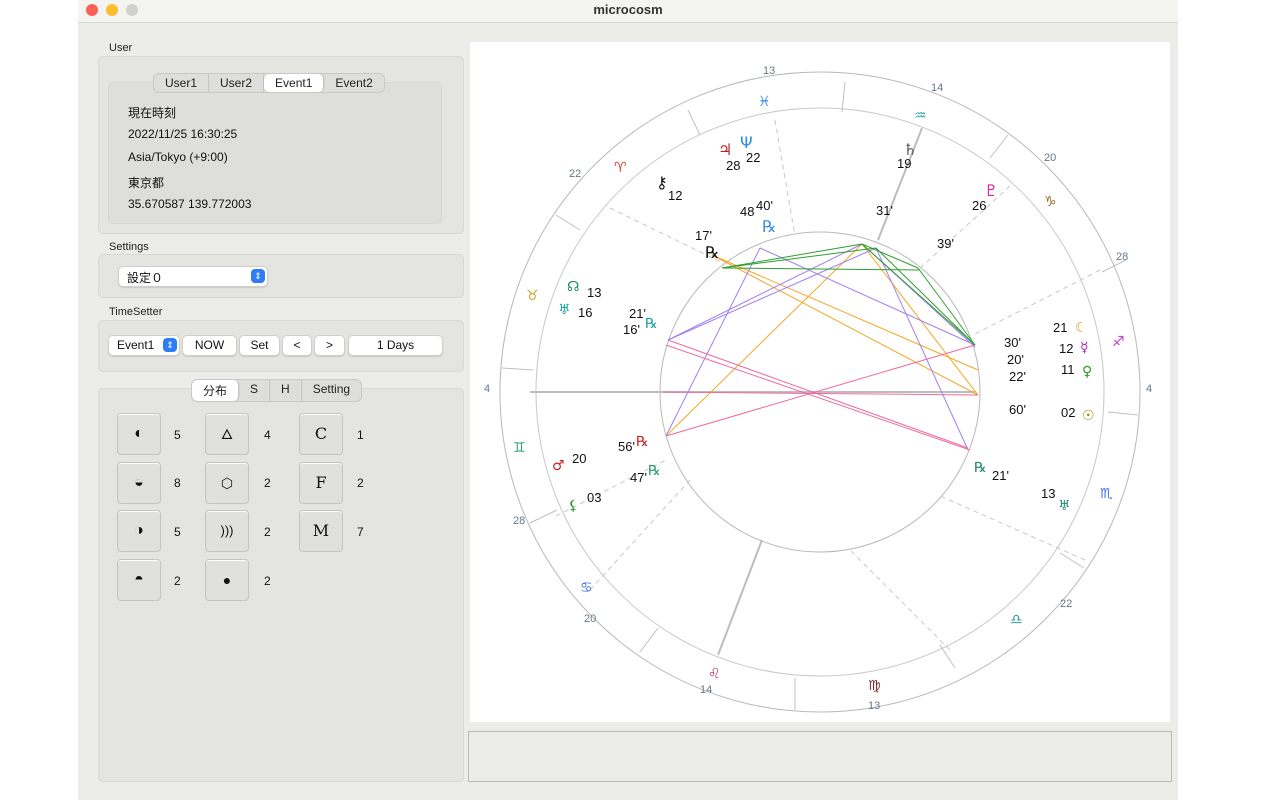  Describe the element at coordinates (321, 531) in the screenshot. I see `mutable-letter: M` at that location.